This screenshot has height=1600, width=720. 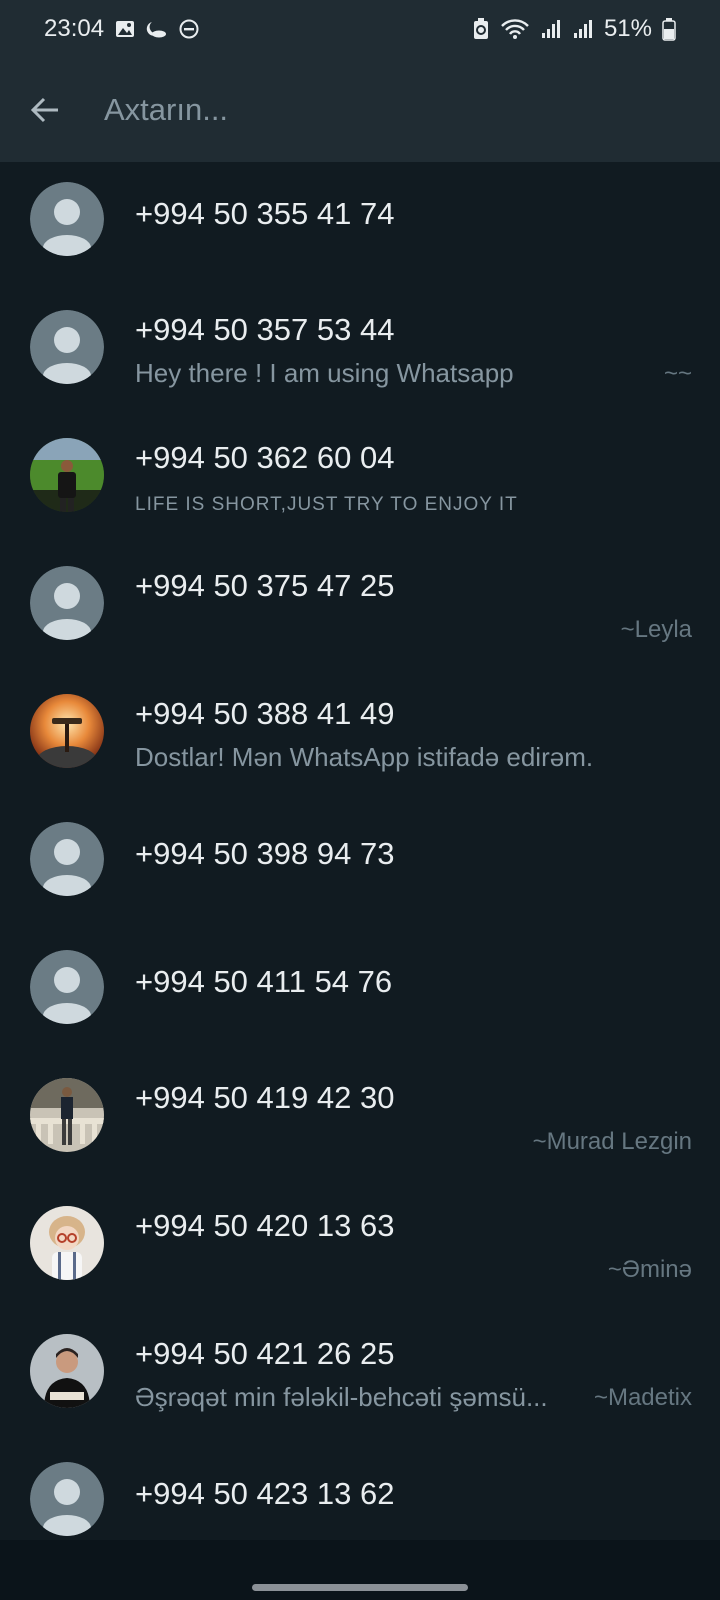 I want to click on contact-number: +994 50 419 42 30, so click(x=265, y=1097).